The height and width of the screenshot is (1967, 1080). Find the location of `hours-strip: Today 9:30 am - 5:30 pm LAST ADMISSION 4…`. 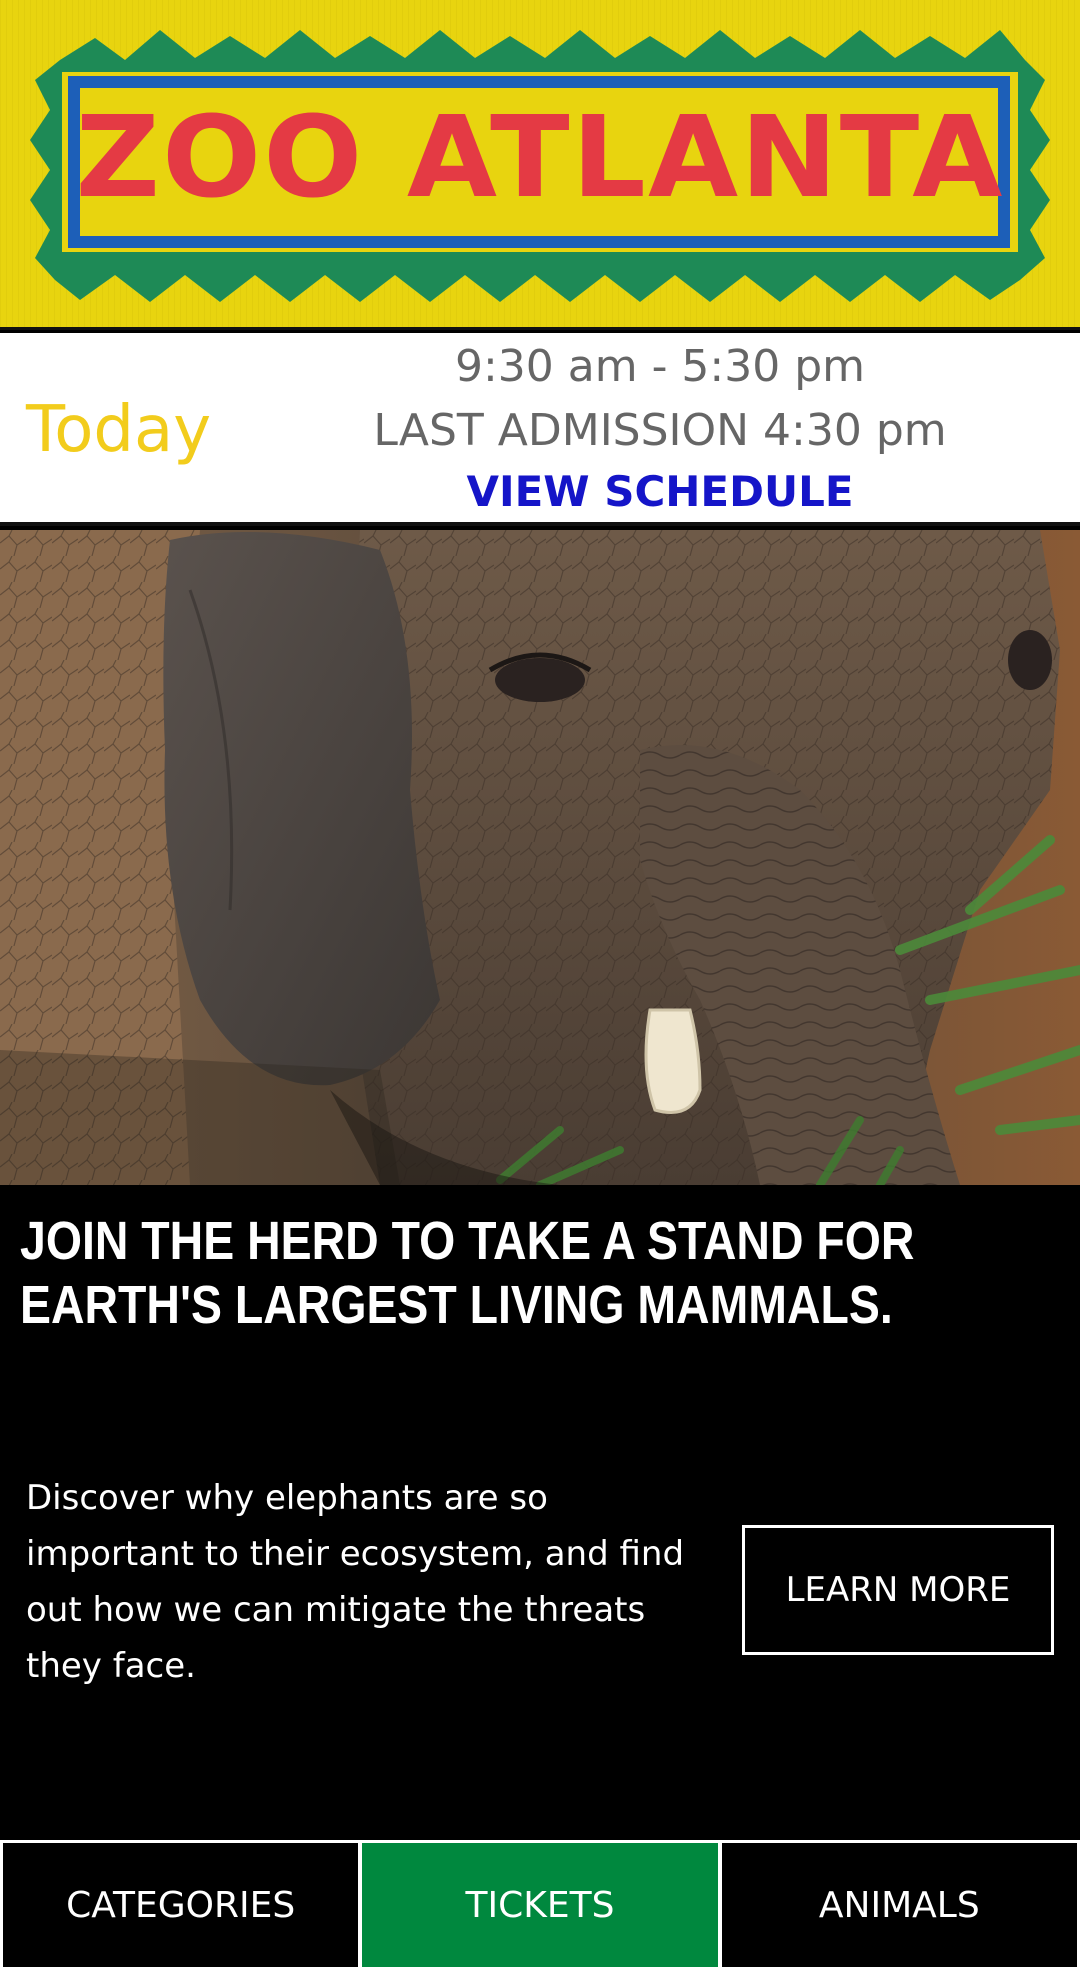

hours-strip: Today 9:30 am - 5:30 pm LAST ADMISSION 4… is located at coordinates (540, 429).